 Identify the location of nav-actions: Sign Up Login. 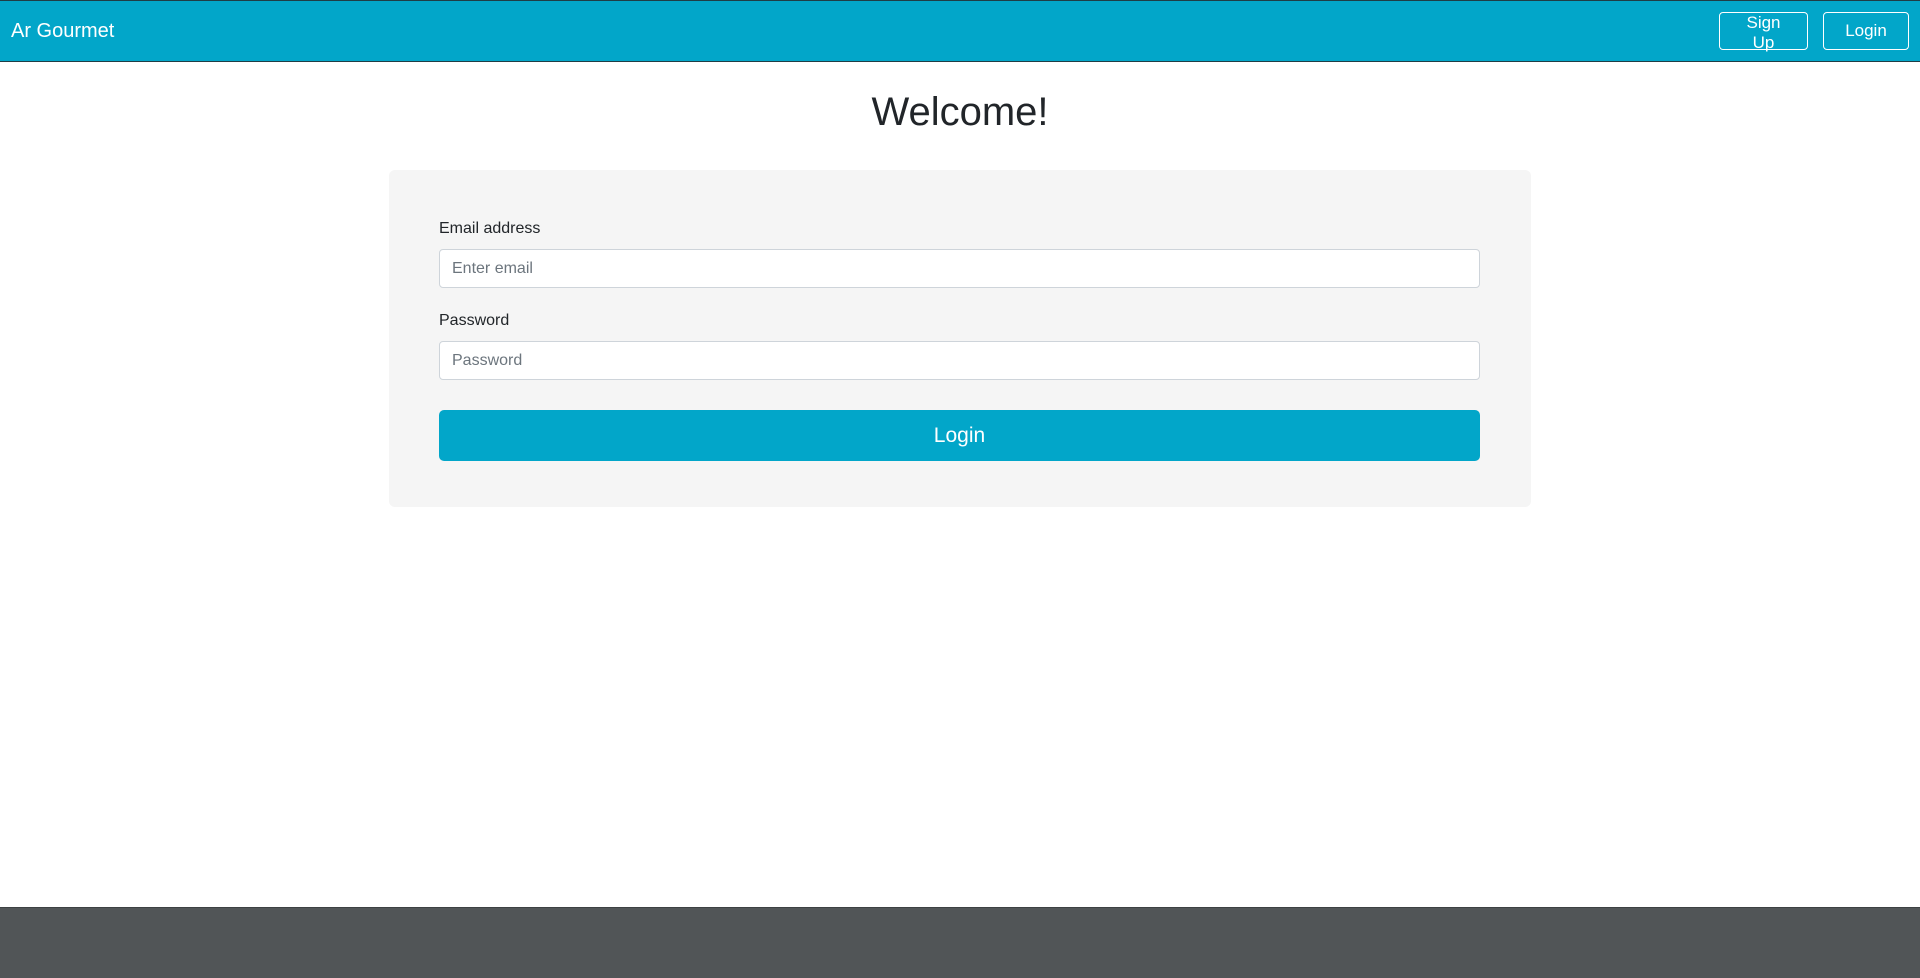
(1814, 32).